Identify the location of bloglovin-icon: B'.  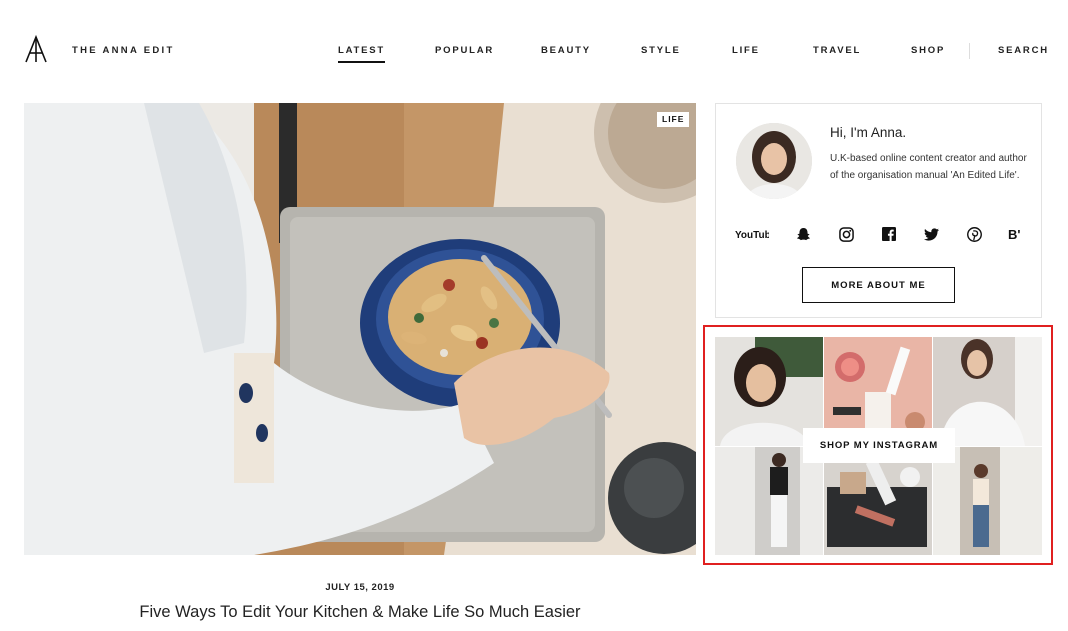
(1016, 234).